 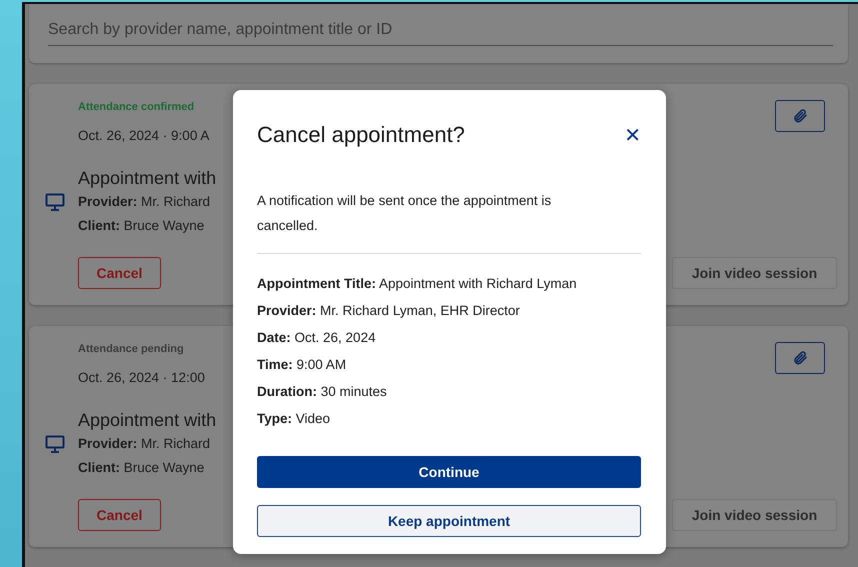 I want to click on continue-button: Continue, so click(x=449, y=472).